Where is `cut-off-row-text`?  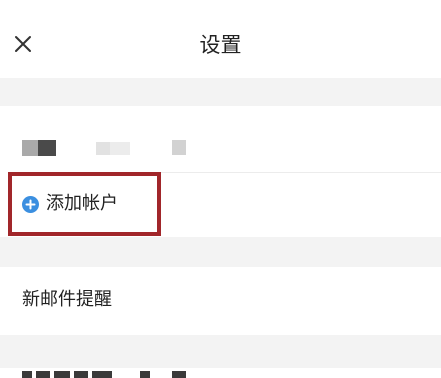
cut-off-row-text is located at coordinates (220, 373).